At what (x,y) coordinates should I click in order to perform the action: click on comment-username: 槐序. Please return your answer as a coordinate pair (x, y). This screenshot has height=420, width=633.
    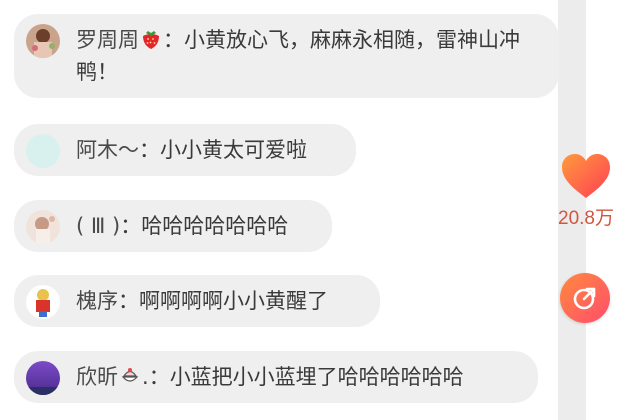
    Looking at the image, I should click on (97, 301).